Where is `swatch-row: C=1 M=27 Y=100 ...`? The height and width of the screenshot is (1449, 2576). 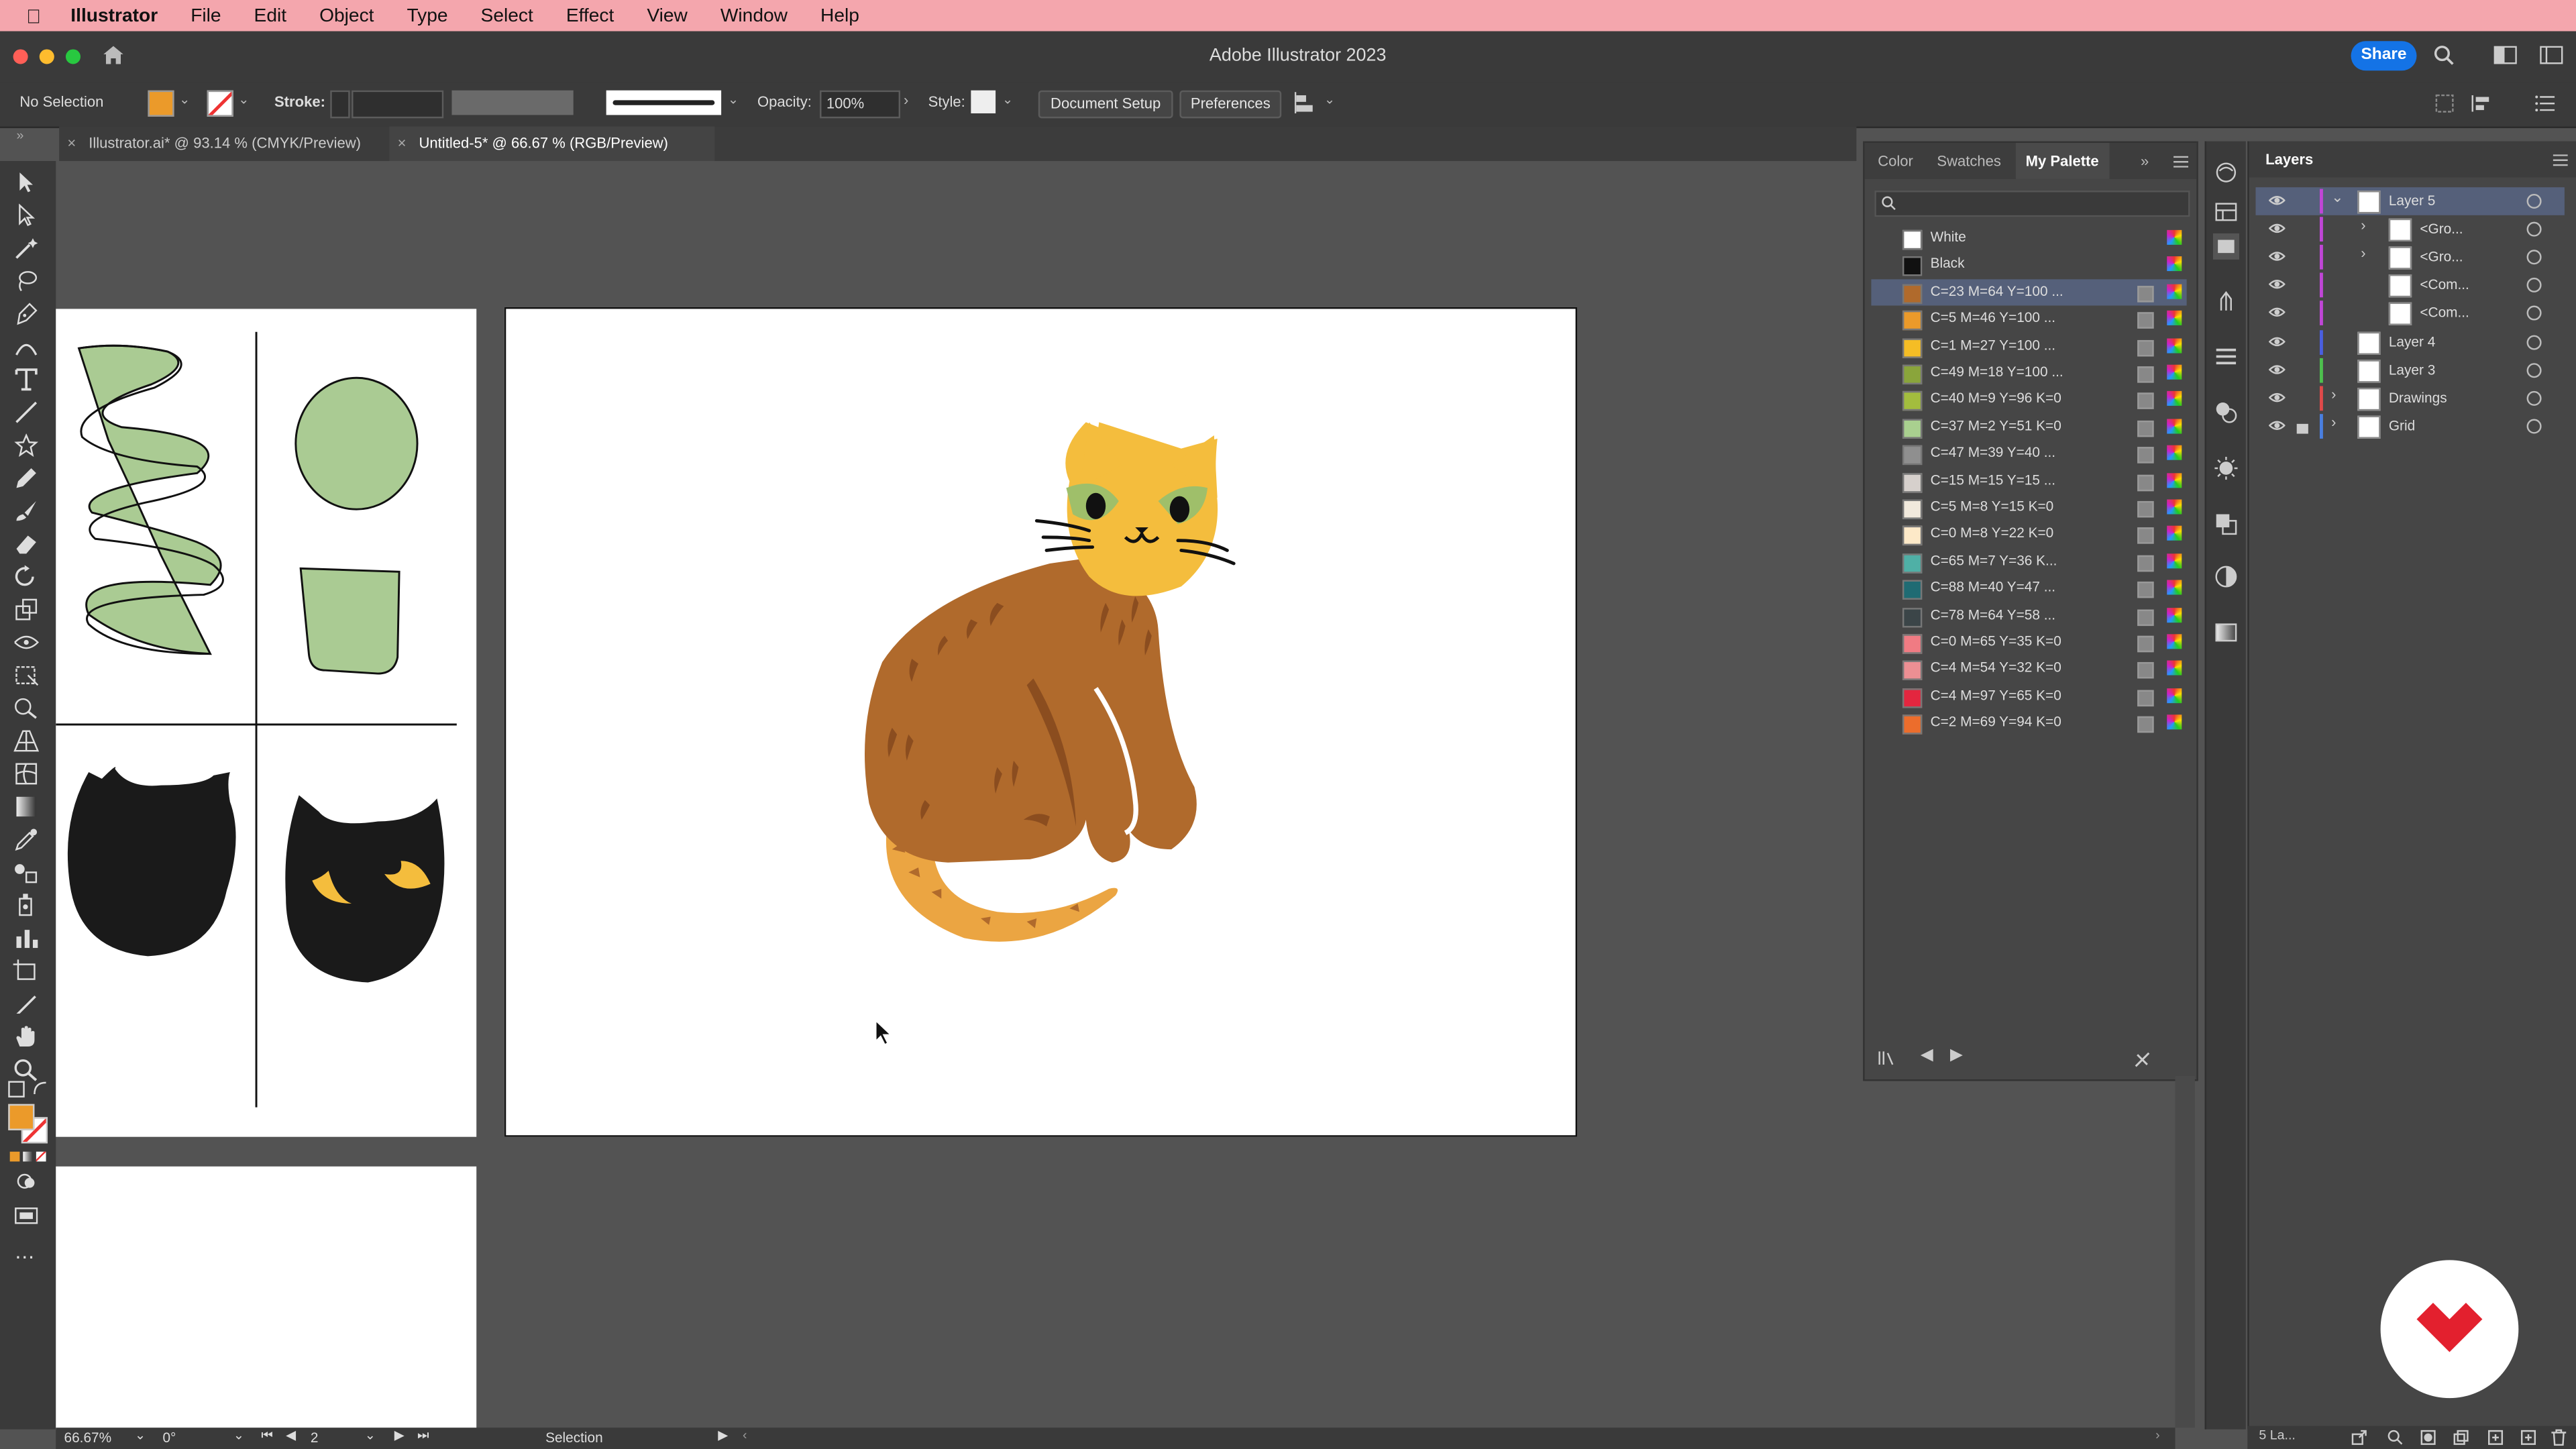
swatch-row: C=1 M=27 Y=100 ... is located at coordinates (2028, 346).